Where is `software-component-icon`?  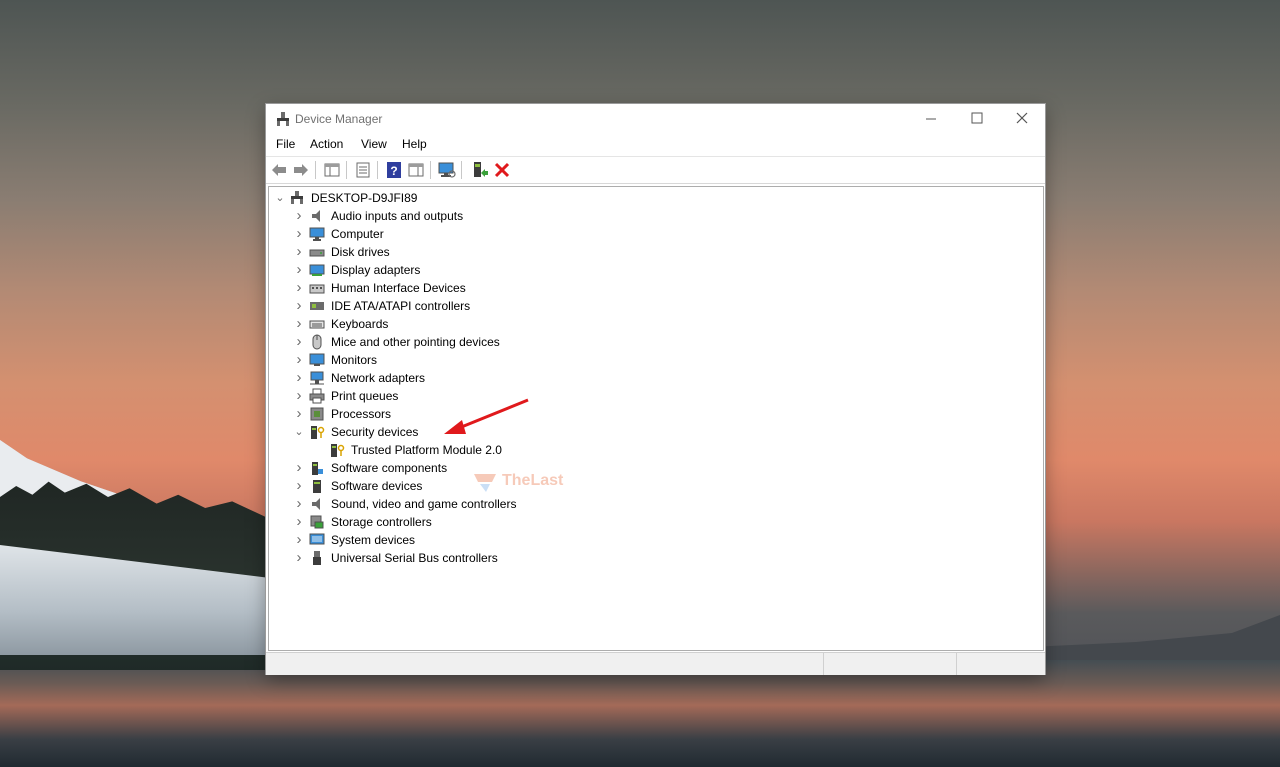
software-component-icon is located at coordinates (317, 468).